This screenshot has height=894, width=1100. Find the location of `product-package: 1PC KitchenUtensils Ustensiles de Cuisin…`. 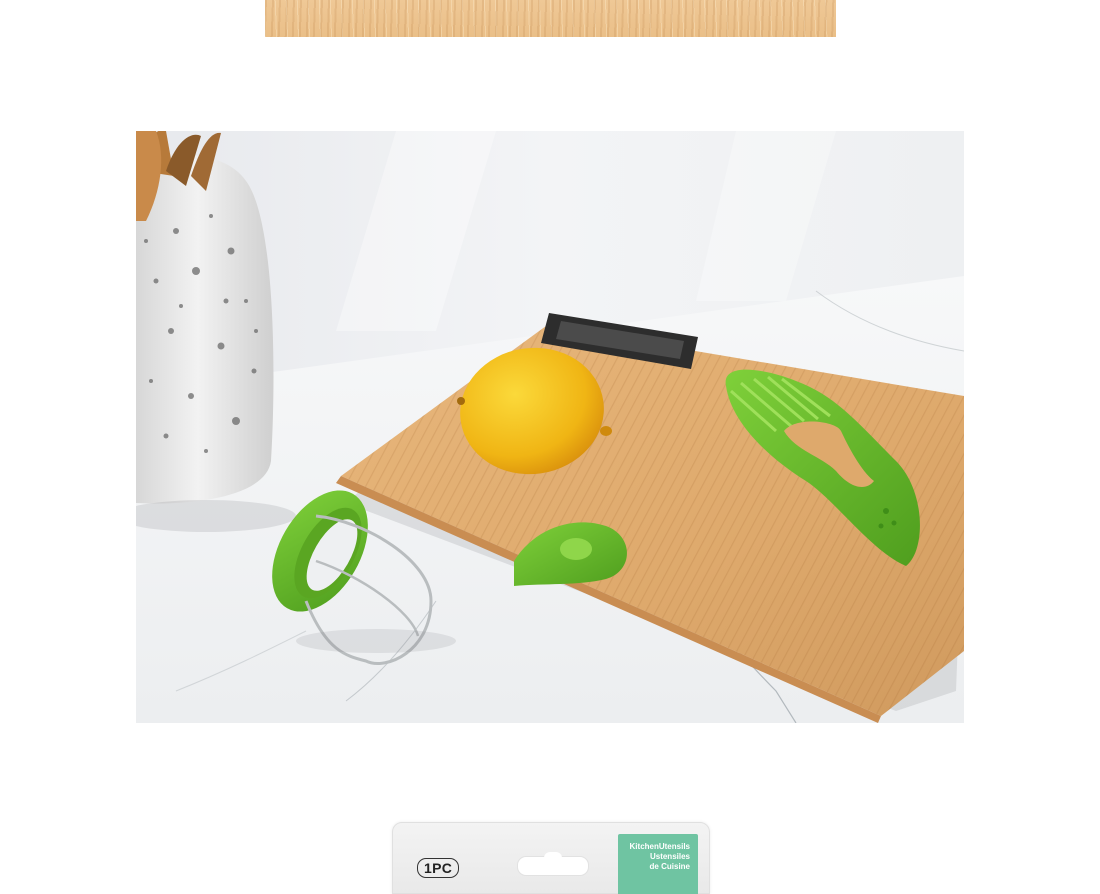

product-package: 1PC KitchenUtensils Ustensiles de Cuisin… is located at coordinates (551, 858).